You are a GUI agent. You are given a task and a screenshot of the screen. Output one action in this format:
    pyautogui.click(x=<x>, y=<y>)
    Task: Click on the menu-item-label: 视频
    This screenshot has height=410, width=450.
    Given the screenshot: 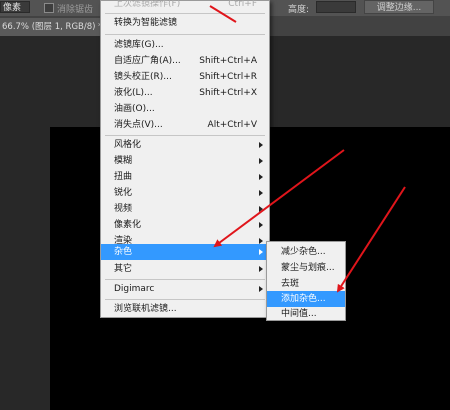 What is the action you would take?
    pyautogui.click(x=123, y=209)
    